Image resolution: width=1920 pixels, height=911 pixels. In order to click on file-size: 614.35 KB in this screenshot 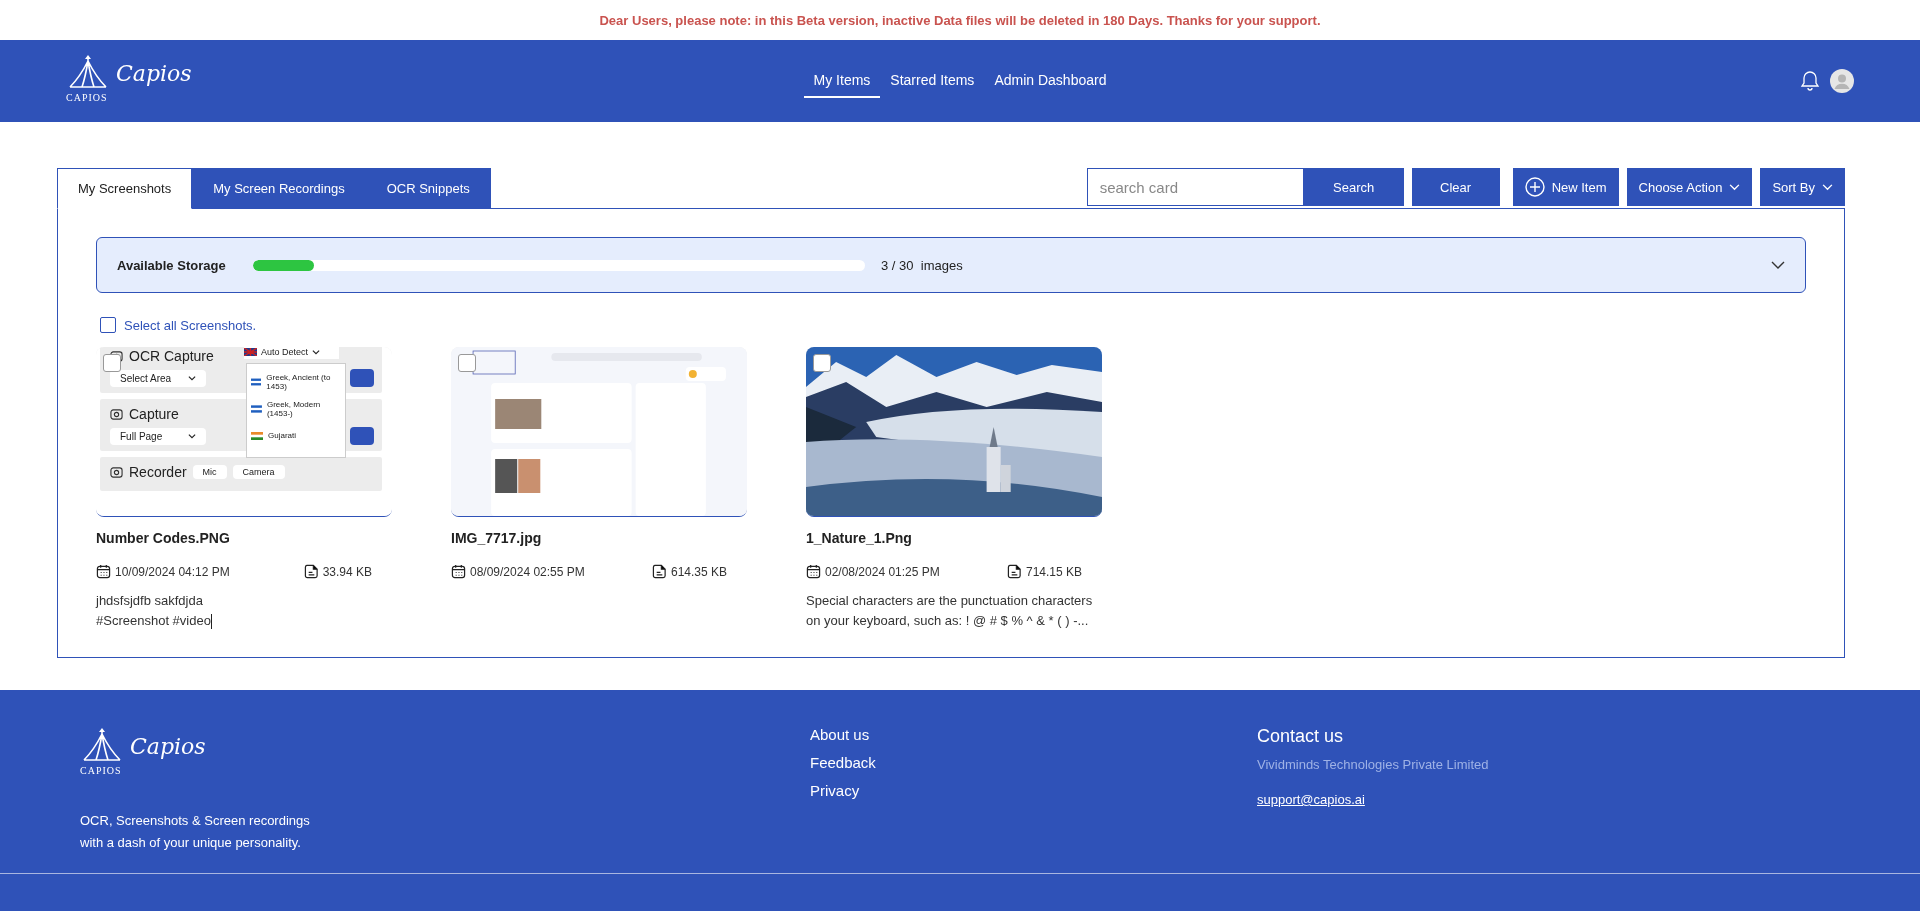, I will do `click(698, 571)`.